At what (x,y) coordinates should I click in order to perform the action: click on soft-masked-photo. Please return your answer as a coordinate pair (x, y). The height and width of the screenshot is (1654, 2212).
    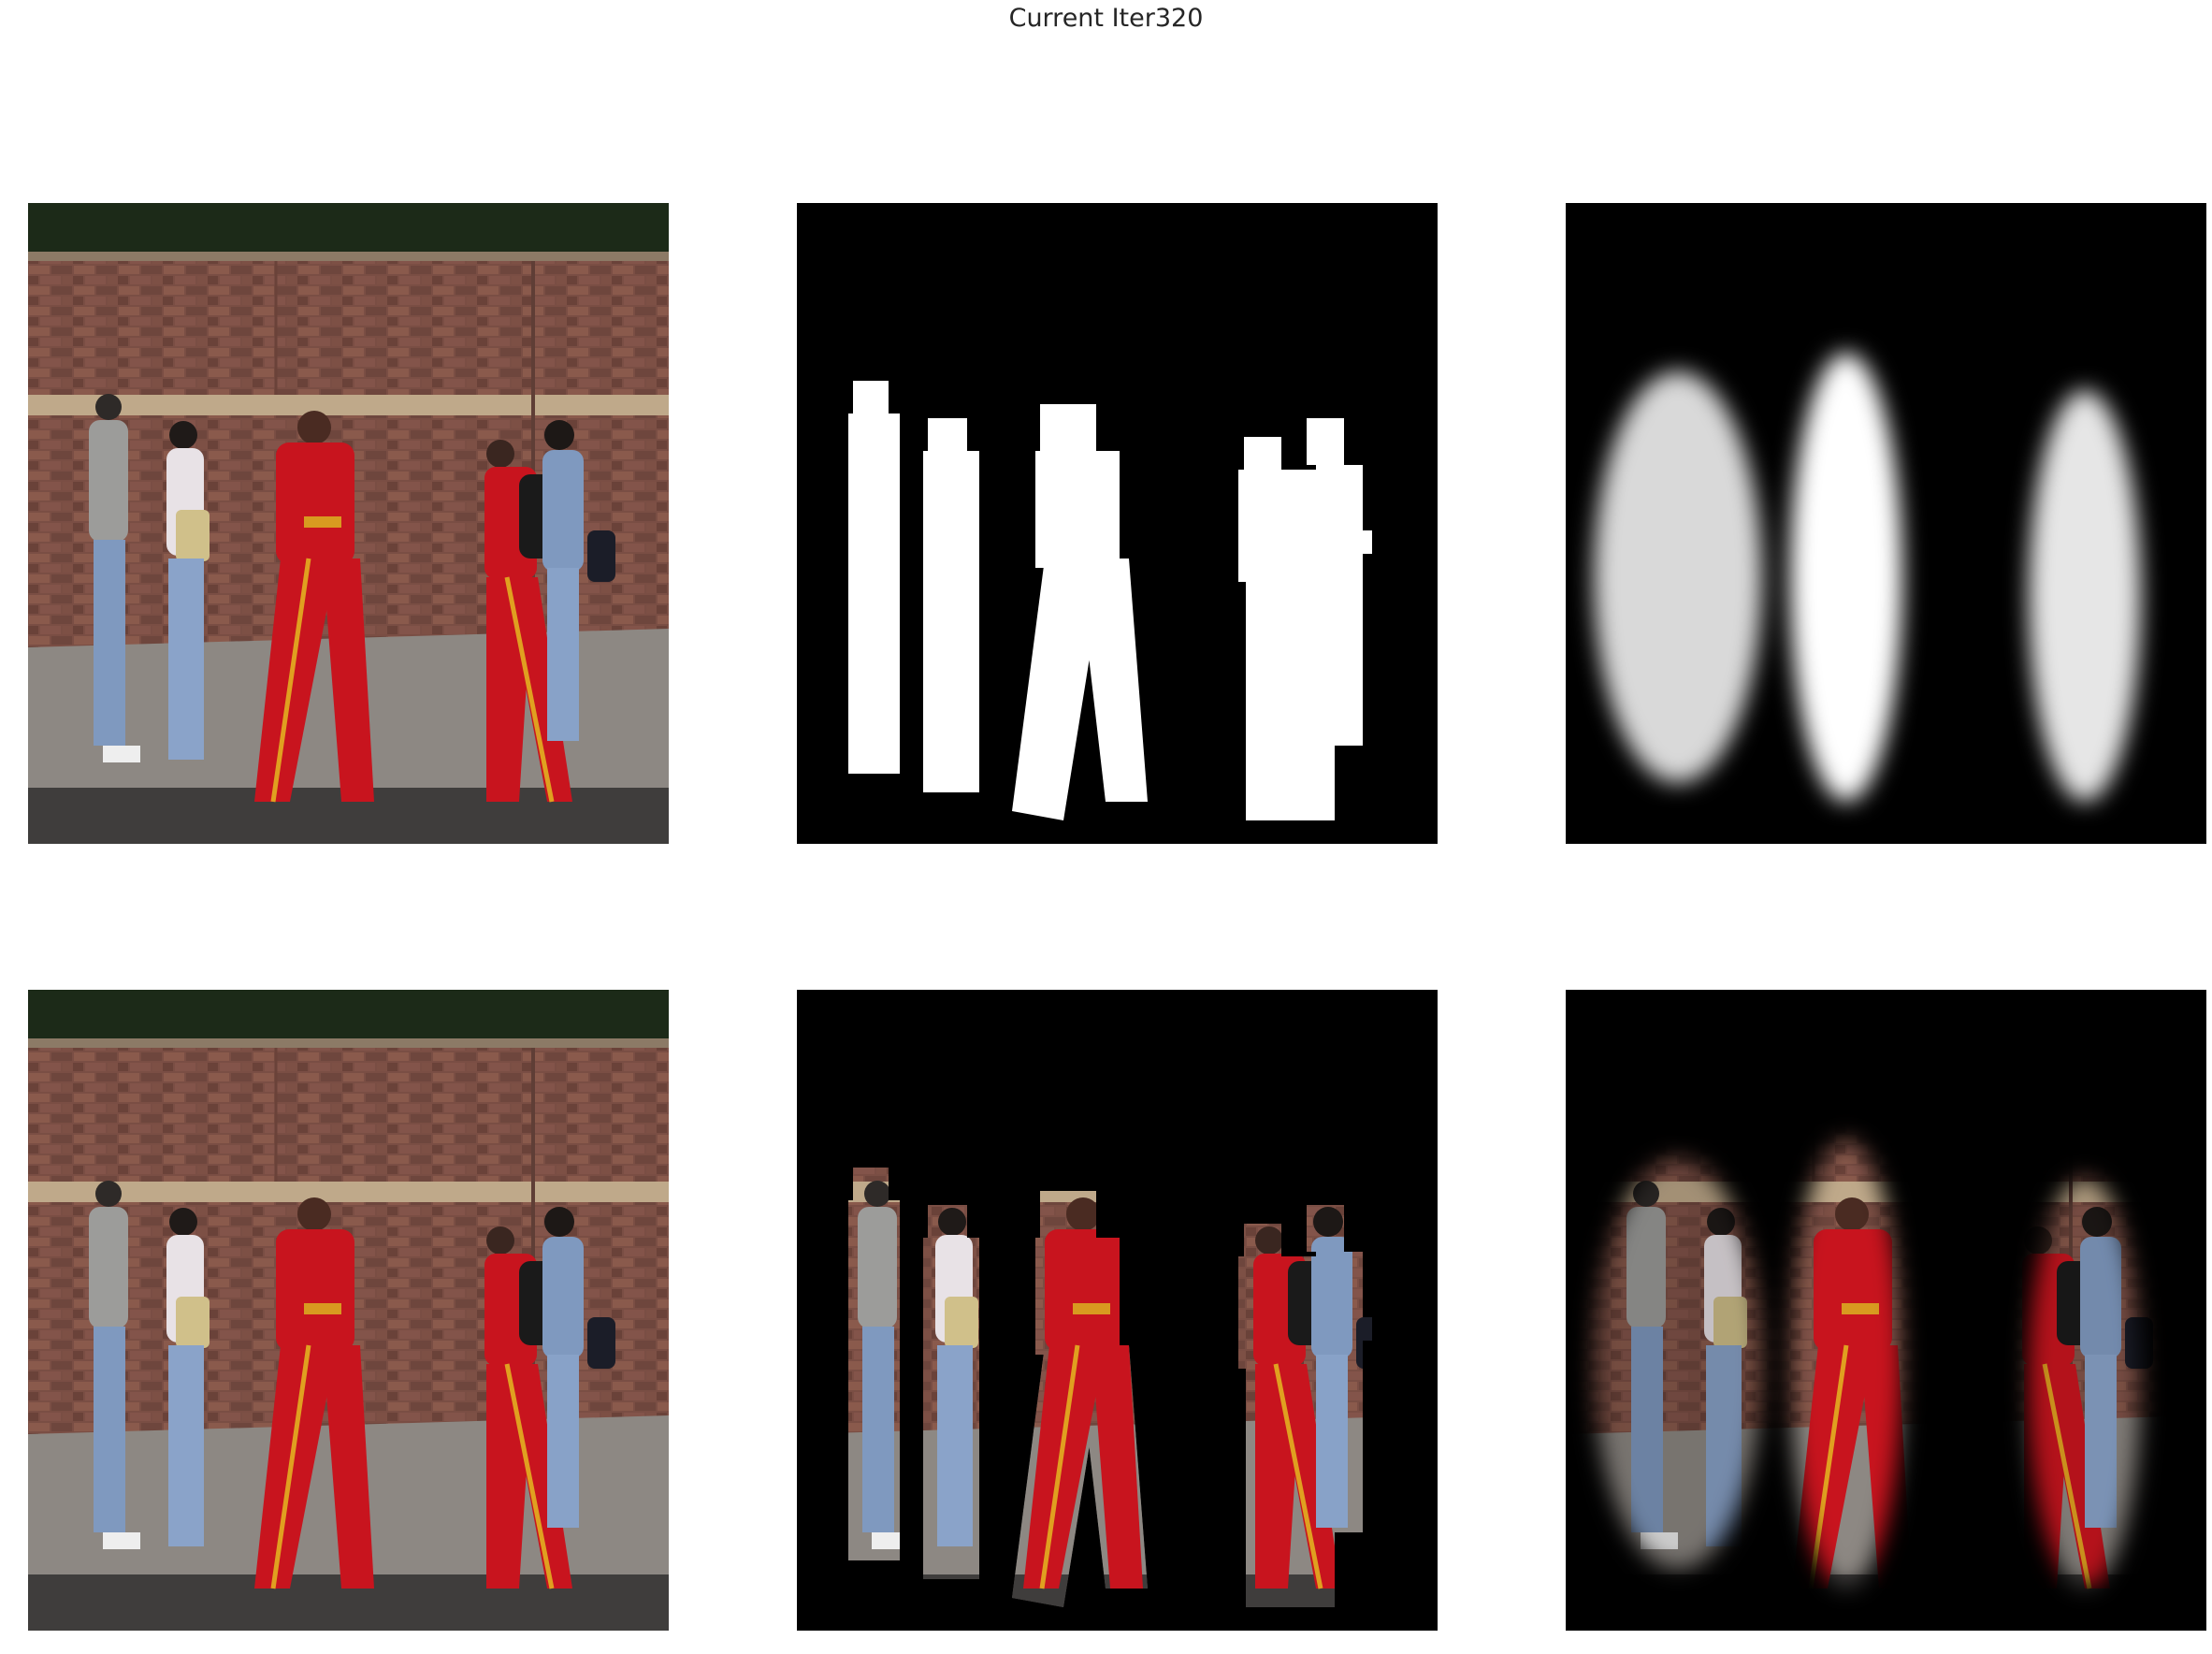
    Looking at the image, I should click on (1886, 1310).